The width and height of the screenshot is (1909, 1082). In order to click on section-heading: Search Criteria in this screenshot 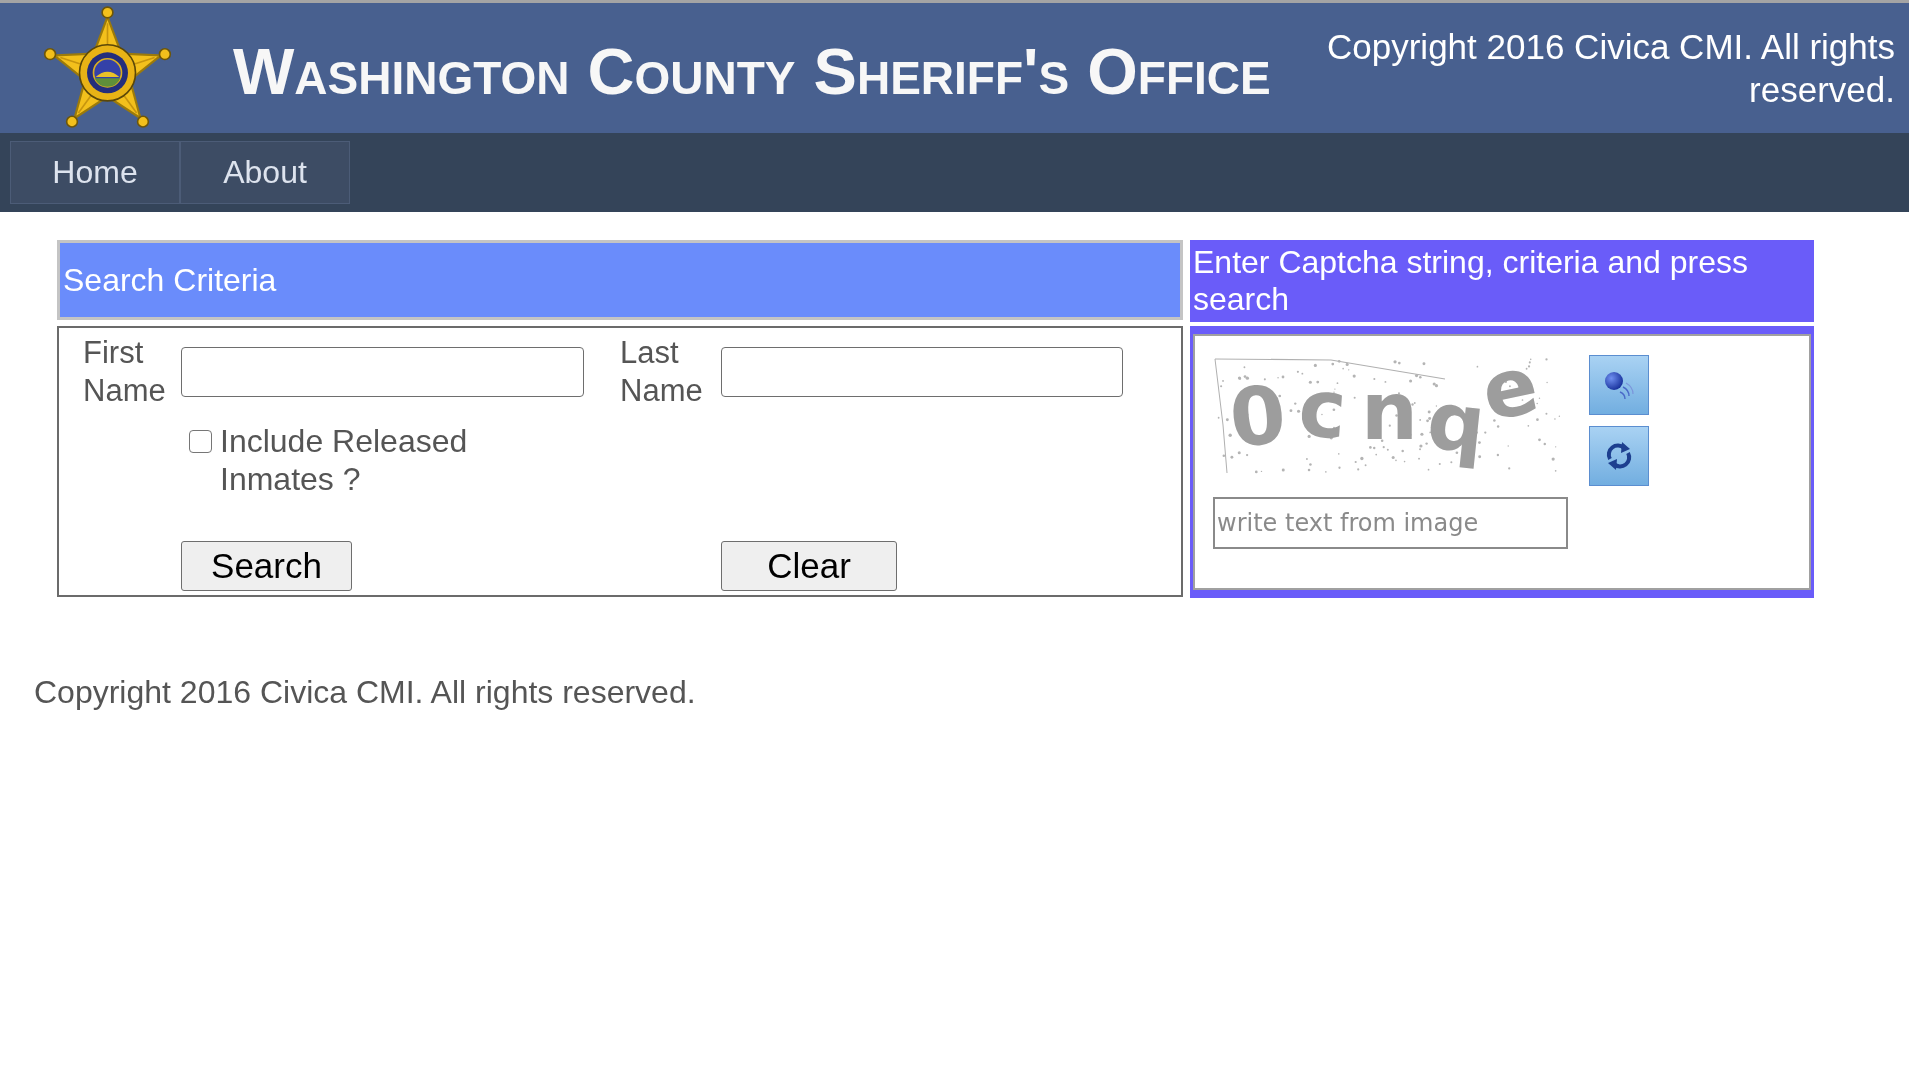, I will do `click(620, 280)`.